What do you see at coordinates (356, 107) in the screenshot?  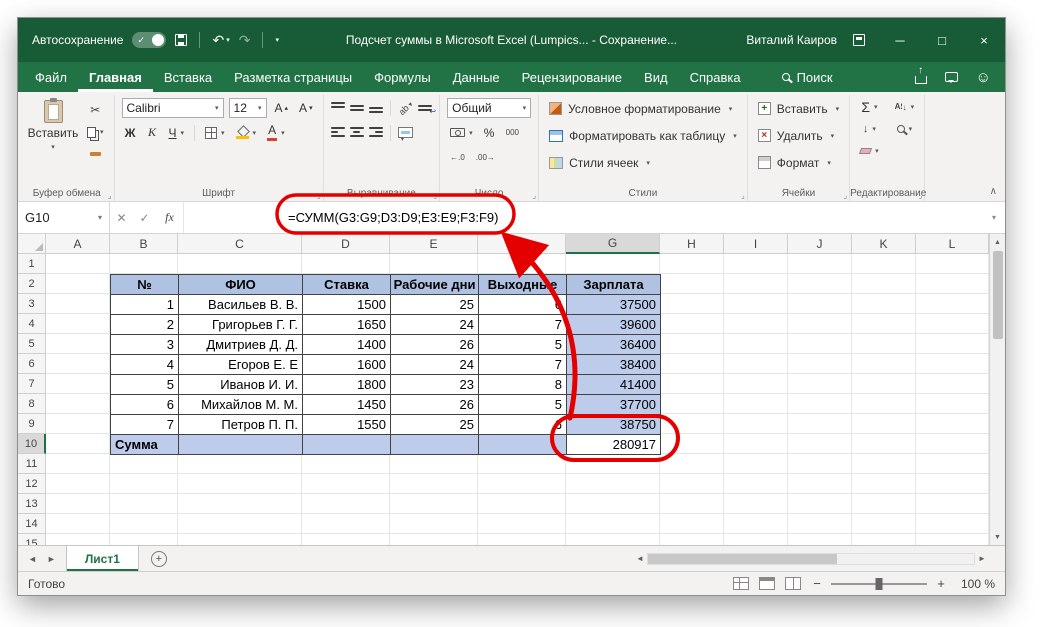 I see `align-middle-icon` at bounding box center [356, 107].